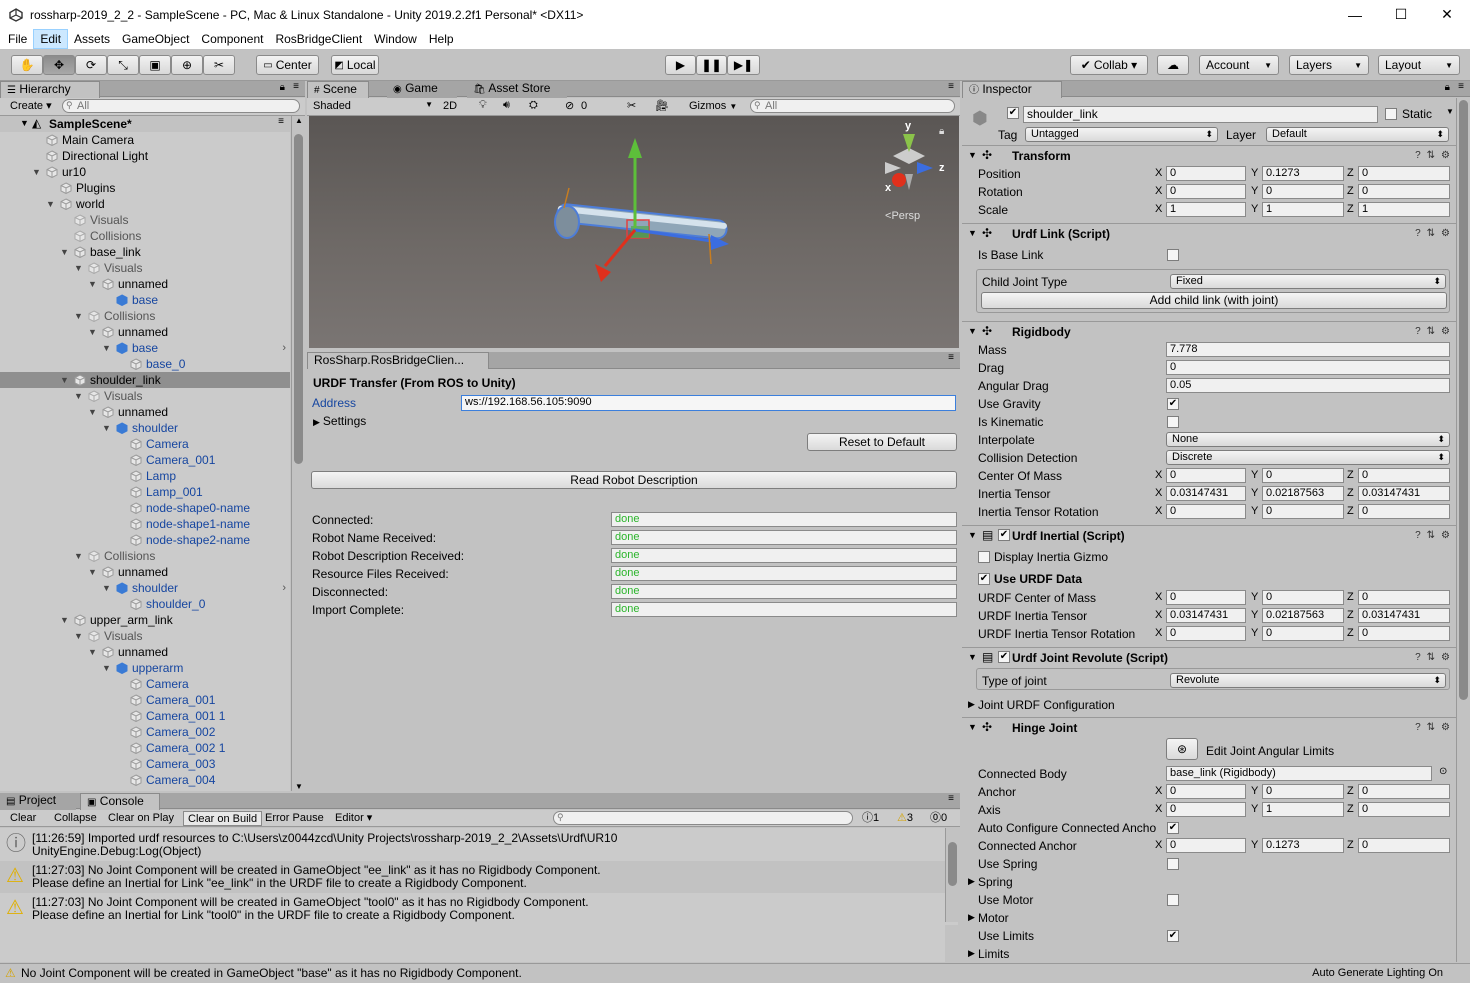  Describe the element at coordinates (941, 131) in the screenshot. I see `scene-lock-icon: 🔒︎` at that location.